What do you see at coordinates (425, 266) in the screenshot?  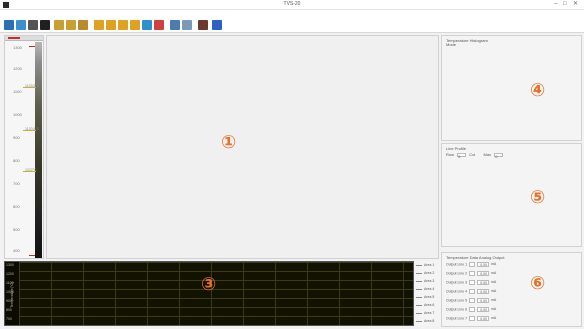 I see `legend-item: Area 1` at bounding box center [425, 266].